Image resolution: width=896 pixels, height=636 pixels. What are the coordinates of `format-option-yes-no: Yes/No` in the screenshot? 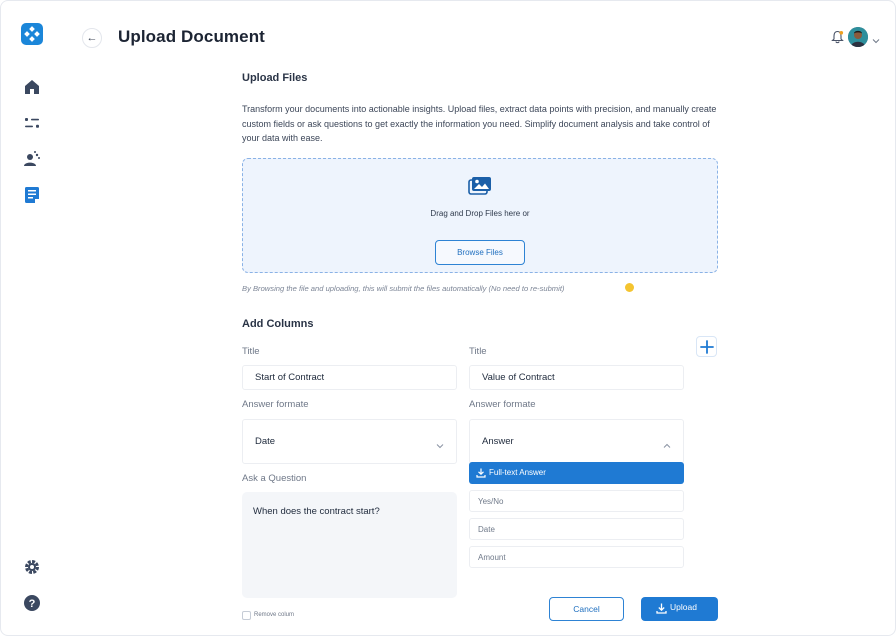 It's located at (576, 501).